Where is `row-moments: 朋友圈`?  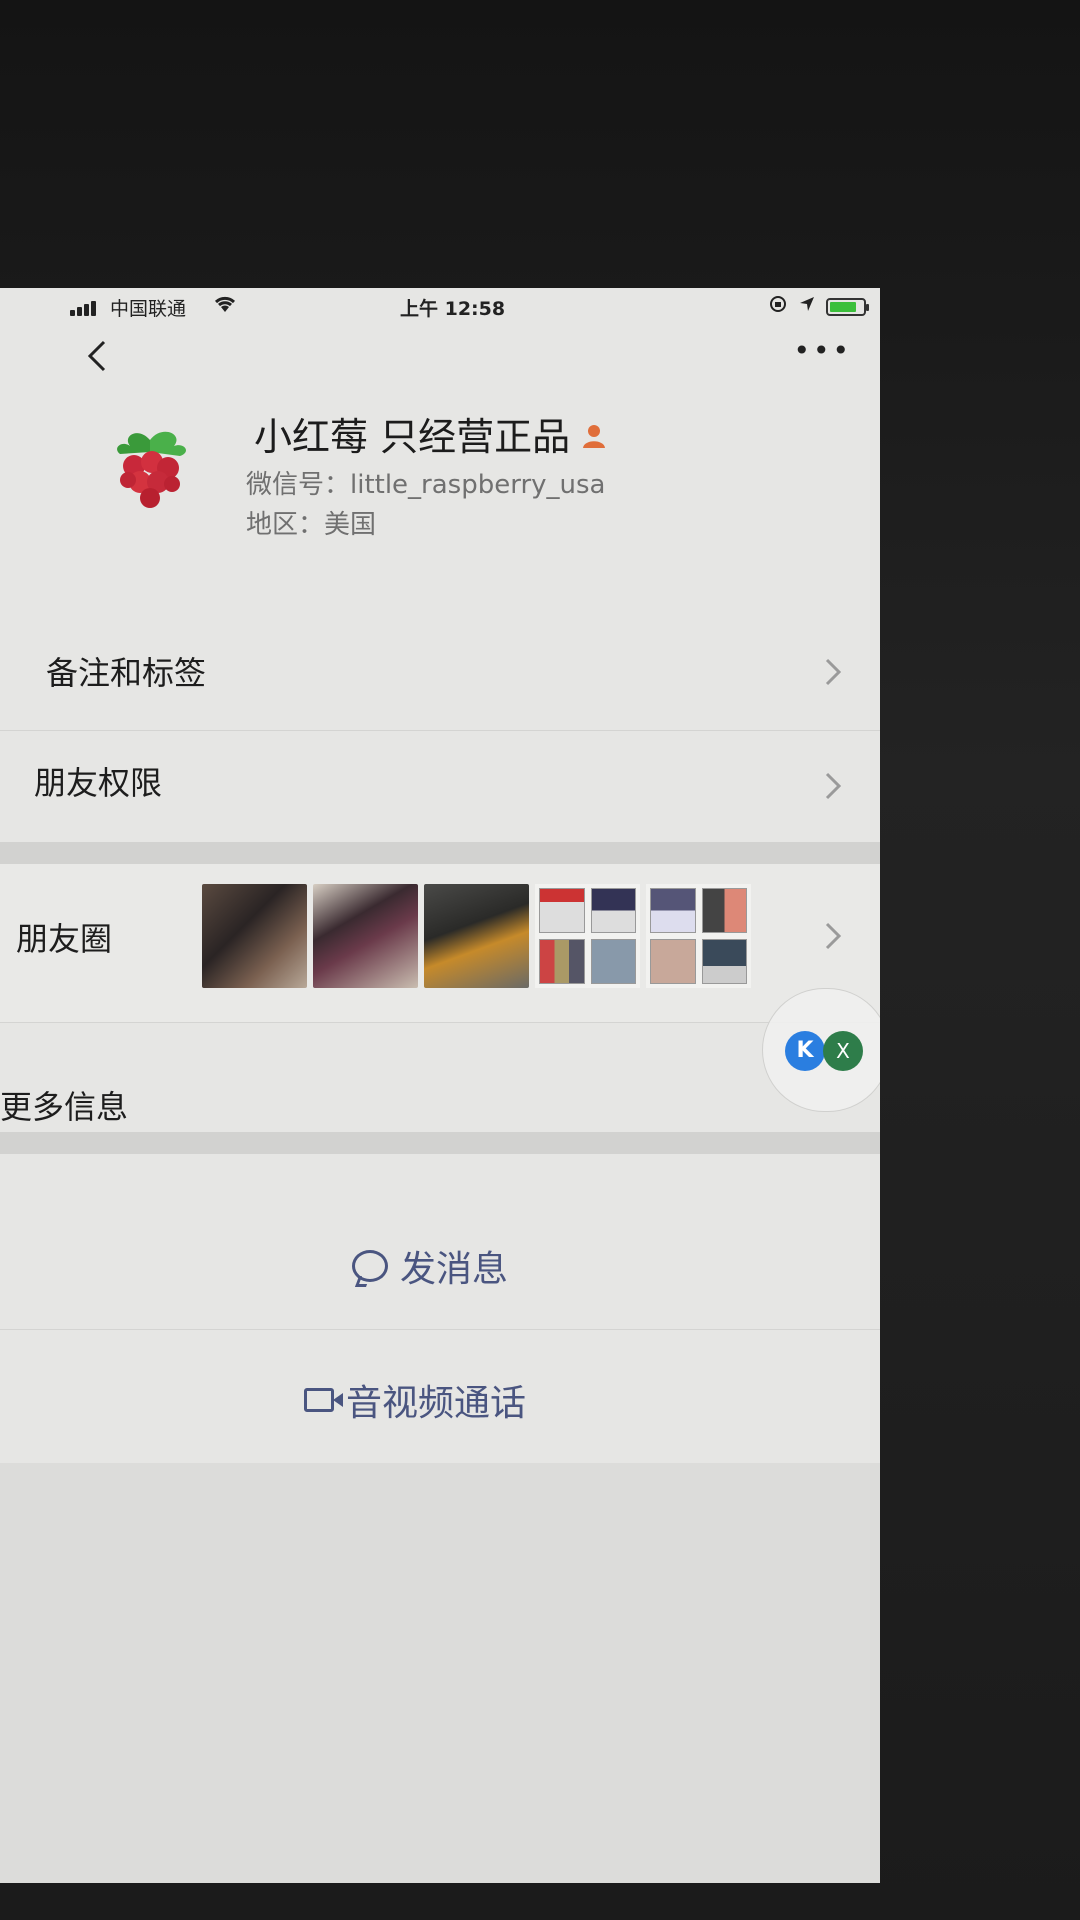 row-moments: 朋友圈 is located at coordinates (440, 943).